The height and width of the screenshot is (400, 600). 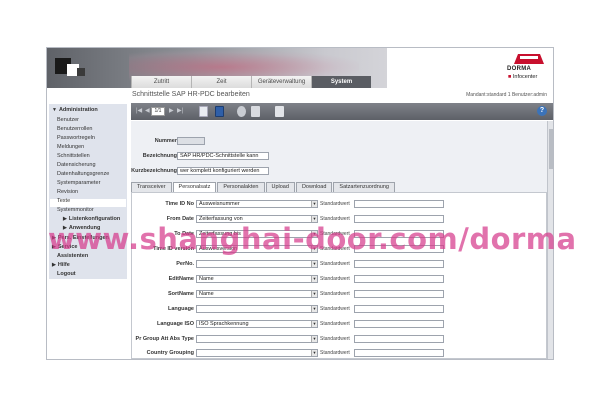 I want to click on scrollbar-thumb, so click(x=551, y=149).